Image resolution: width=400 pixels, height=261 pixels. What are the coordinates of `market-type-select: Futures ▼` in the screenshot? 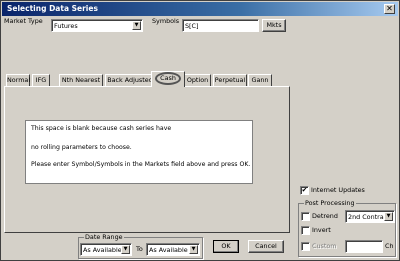 It's located at (97, 25).